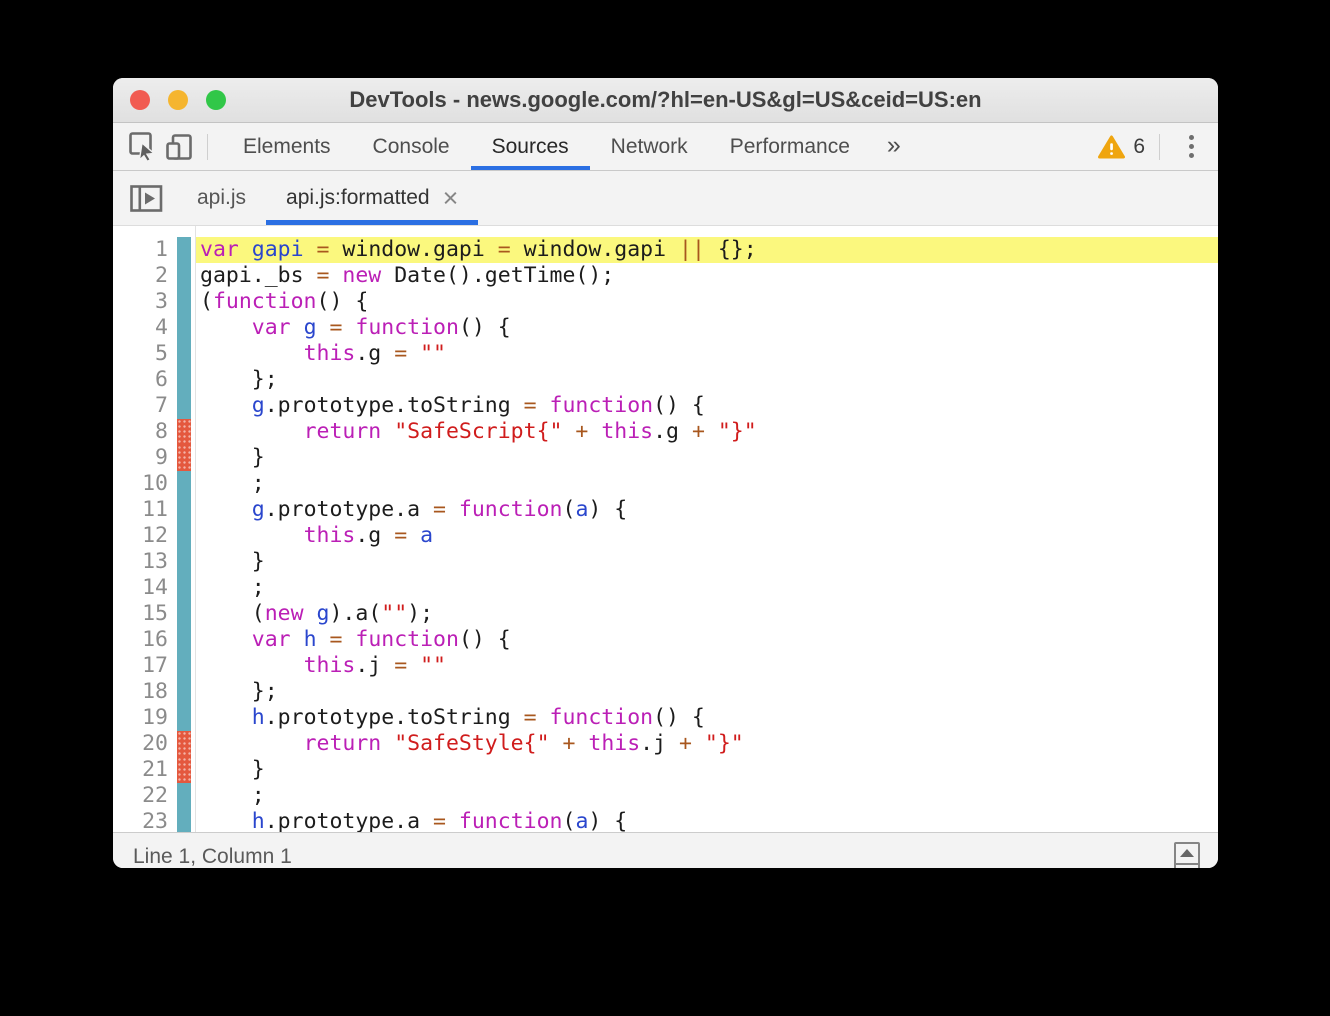 Image resolution: width=1330 pixels, height=1016 pixels. What do you see at coordinates (1112, 146) in the screenshot?
I see `warning-triangle-icon` at bounding box center [1112, 146].